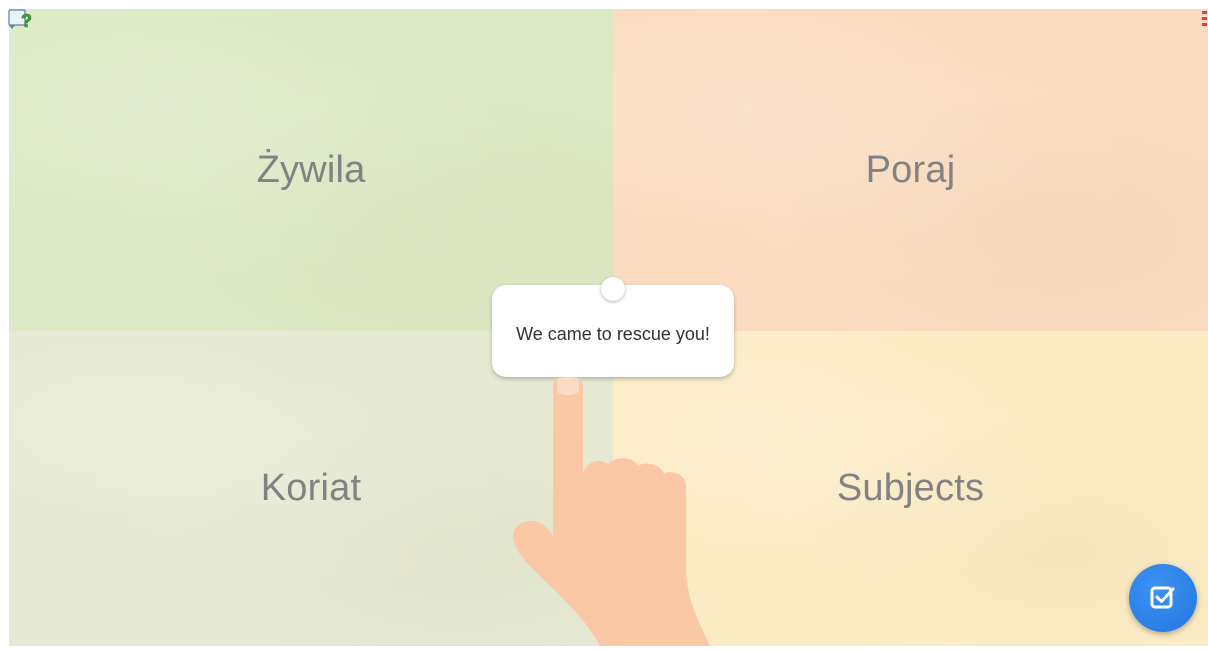 This screenshot has width=1208, height=651. I want to click on help-icon: ?, so click(21, 20).